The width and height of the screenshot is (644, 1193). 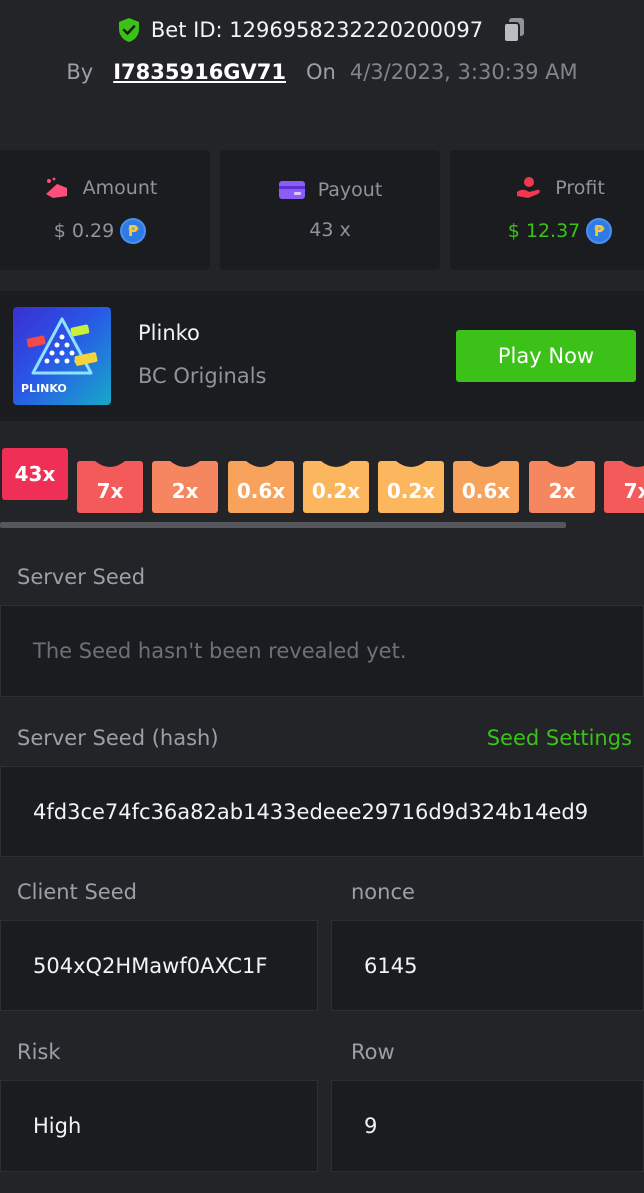 I want to click on nonce-value: 6145, so click(x=391, y=965).